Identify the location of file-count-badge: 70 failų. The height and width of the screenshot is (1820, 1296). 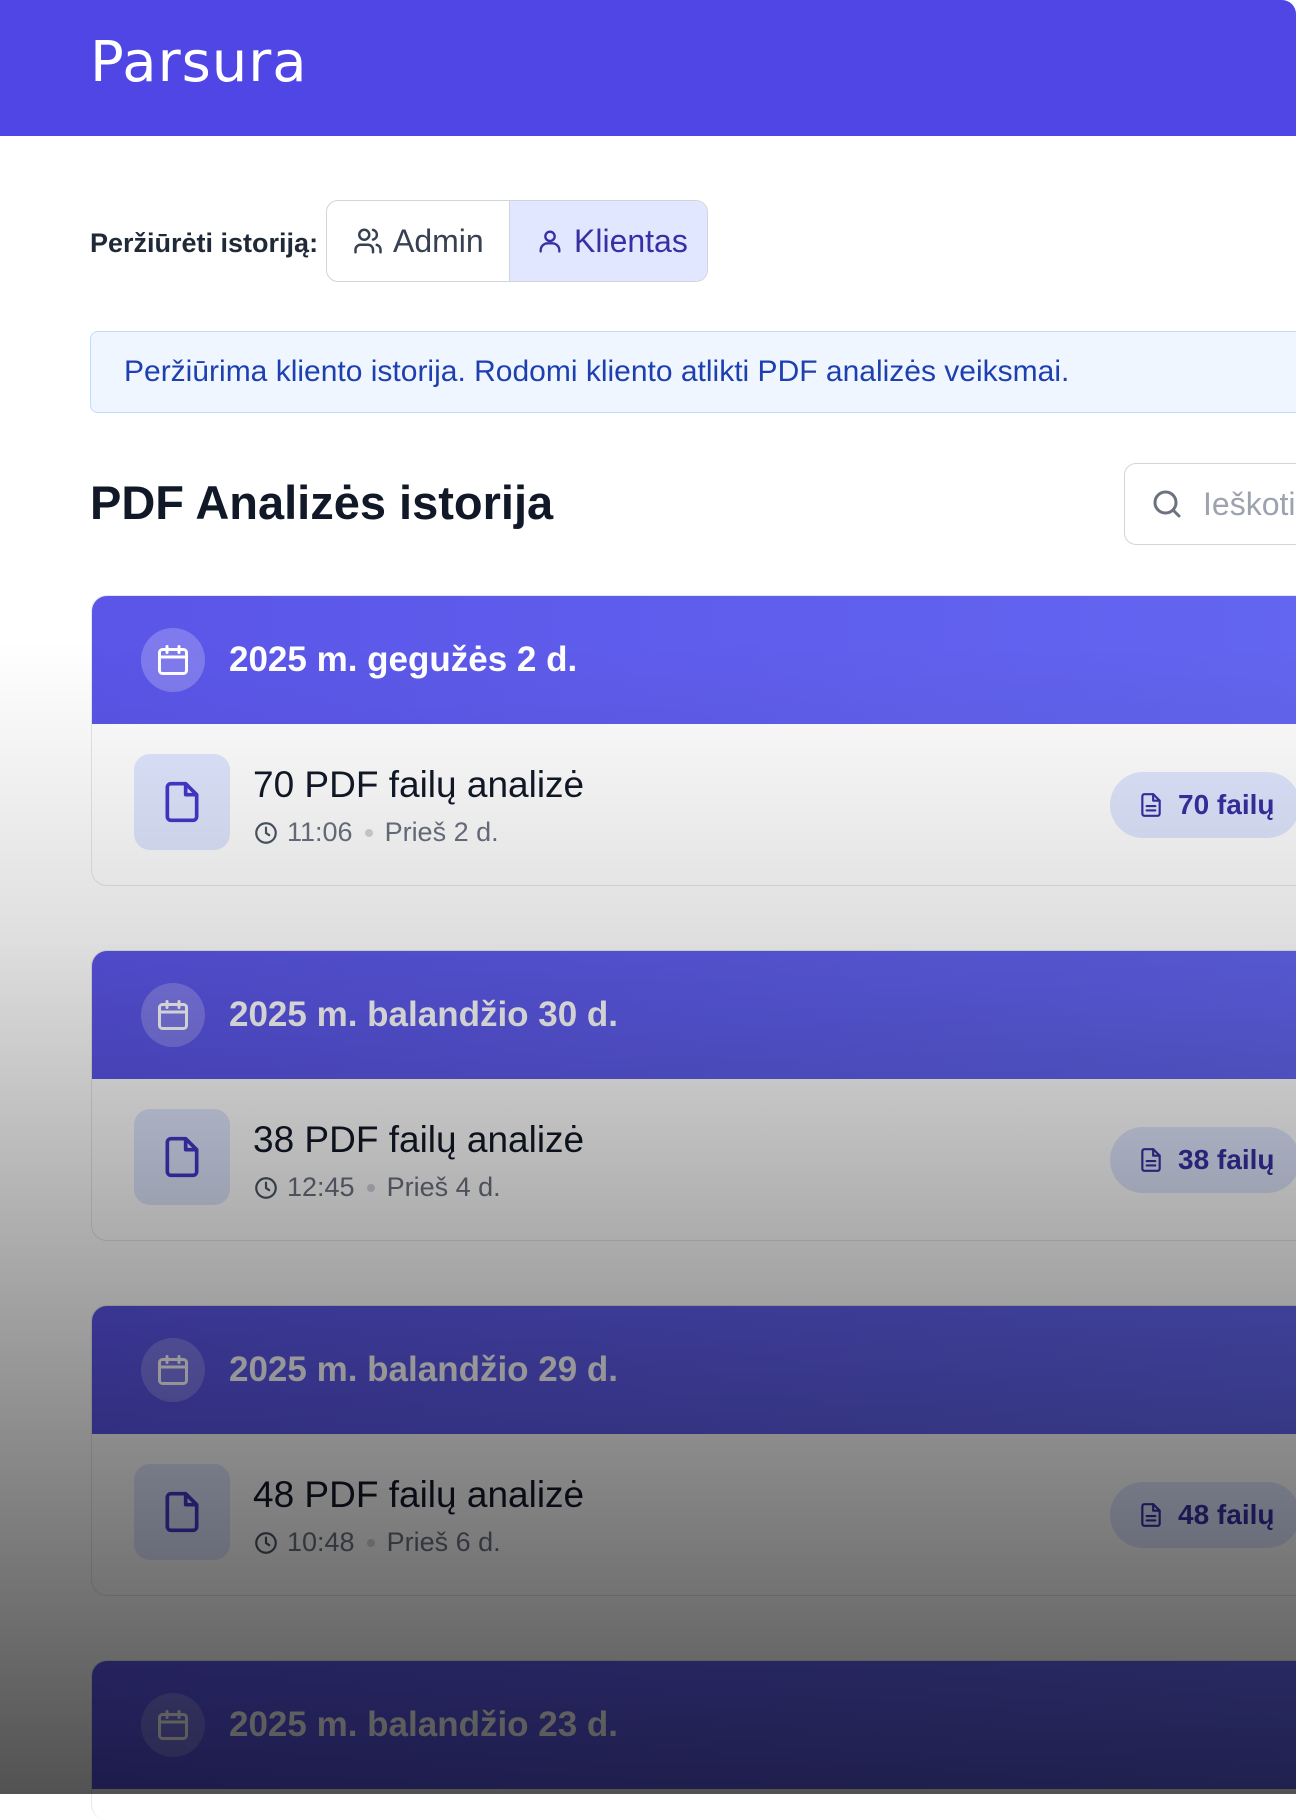
(1203, 805).